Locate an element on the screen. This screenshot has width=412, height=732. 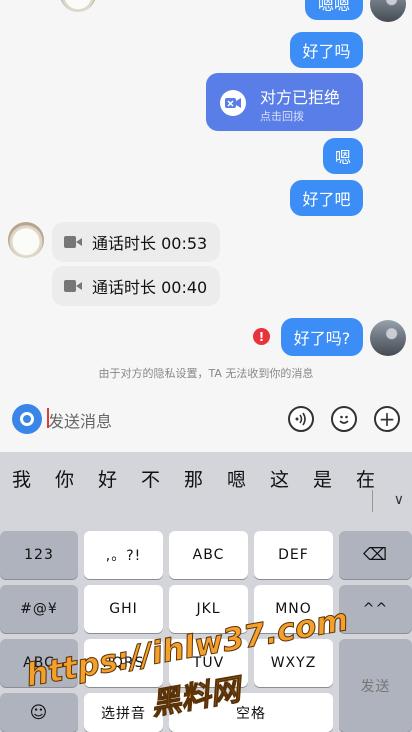
camera-icon is located at coordinates (27, 419).